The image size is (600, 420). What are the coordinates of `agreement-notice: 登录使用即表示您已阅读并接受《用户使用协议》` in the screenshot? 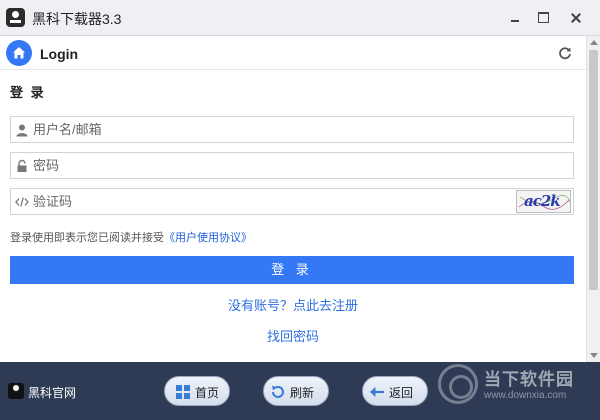 It's located at (131, 237).